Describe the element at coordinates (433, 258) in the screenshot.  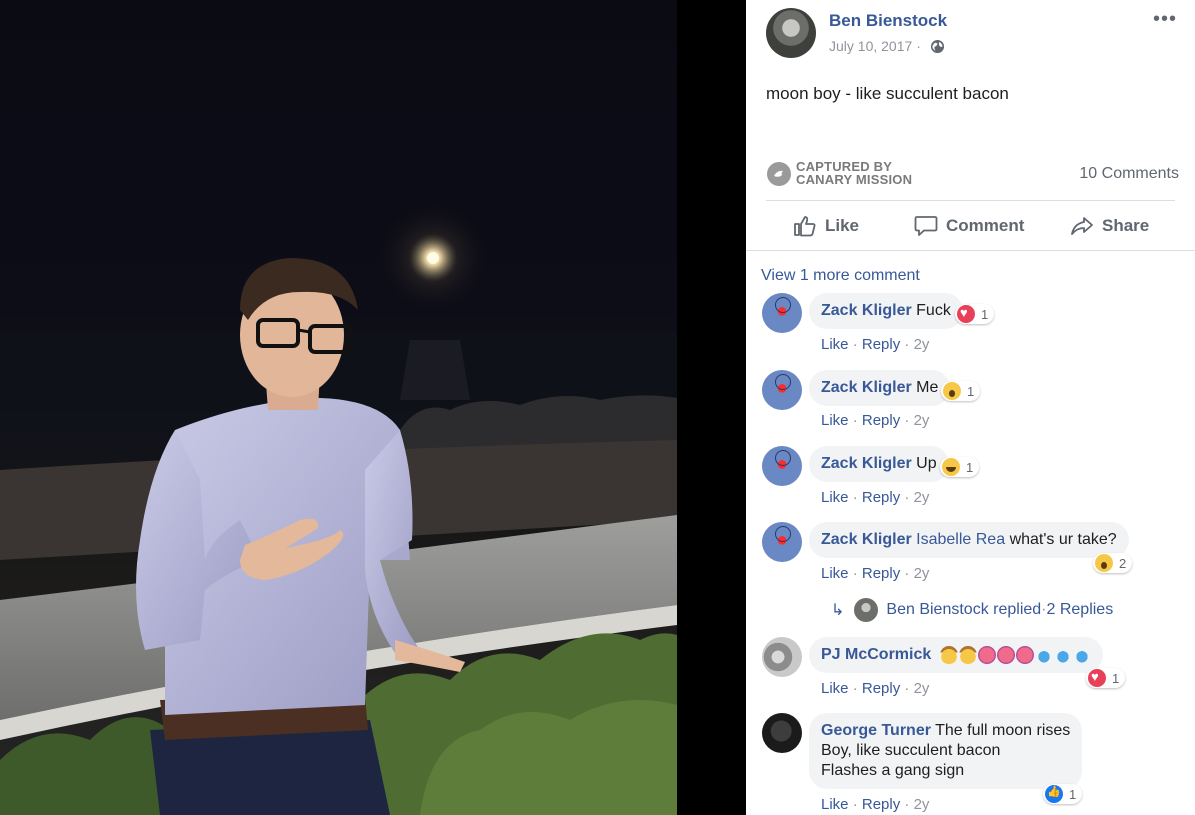
I see `moon` at that location.